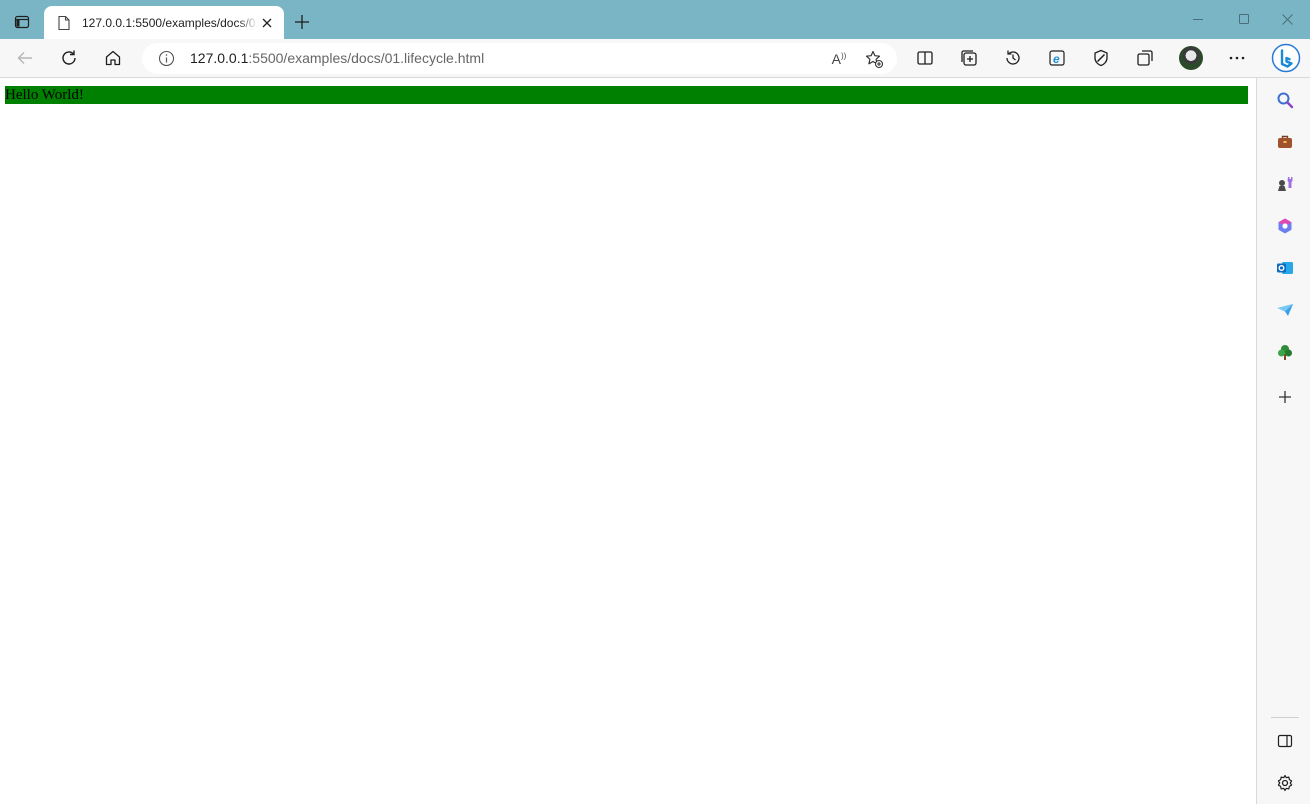 The image size is (1310, 804). I want to click on history-button, so click(1013, 58).